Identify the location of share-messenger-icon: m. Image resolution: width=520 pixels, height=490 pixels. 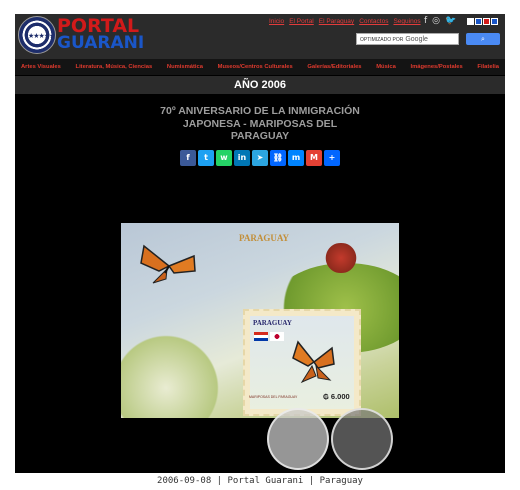
(296, 158).